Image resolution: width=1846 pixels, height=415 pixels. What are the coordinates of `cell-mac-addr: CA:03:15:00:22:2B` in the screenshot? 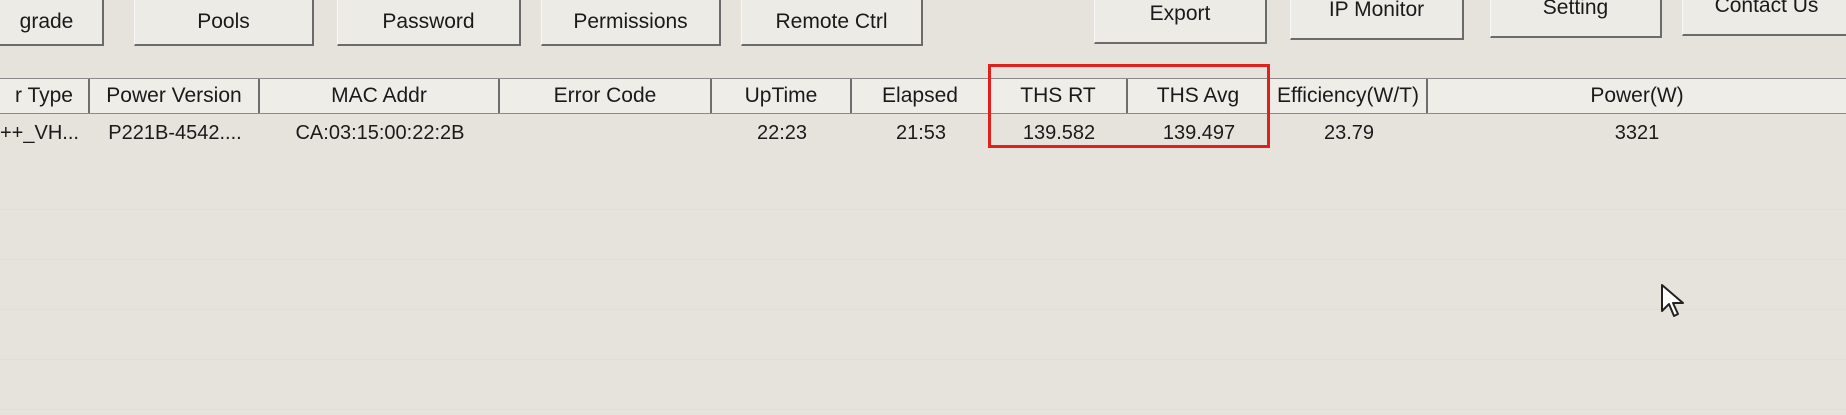 It's located at (380, 132).